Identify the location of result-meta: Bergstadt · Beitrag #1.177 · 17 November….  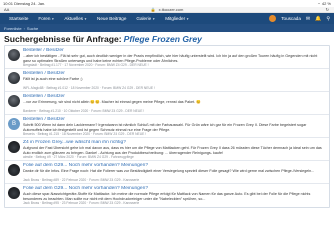
(86, 65).